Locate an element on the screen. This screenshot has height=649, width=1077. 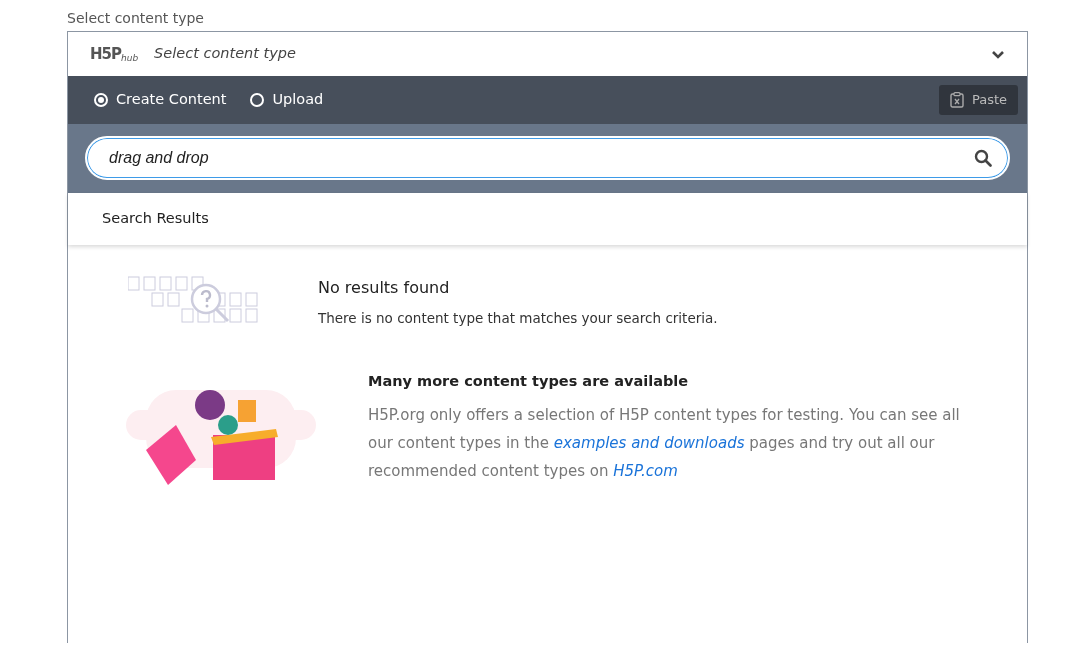
promo-title: Many more content types are available is located at coordinates (529, 381).